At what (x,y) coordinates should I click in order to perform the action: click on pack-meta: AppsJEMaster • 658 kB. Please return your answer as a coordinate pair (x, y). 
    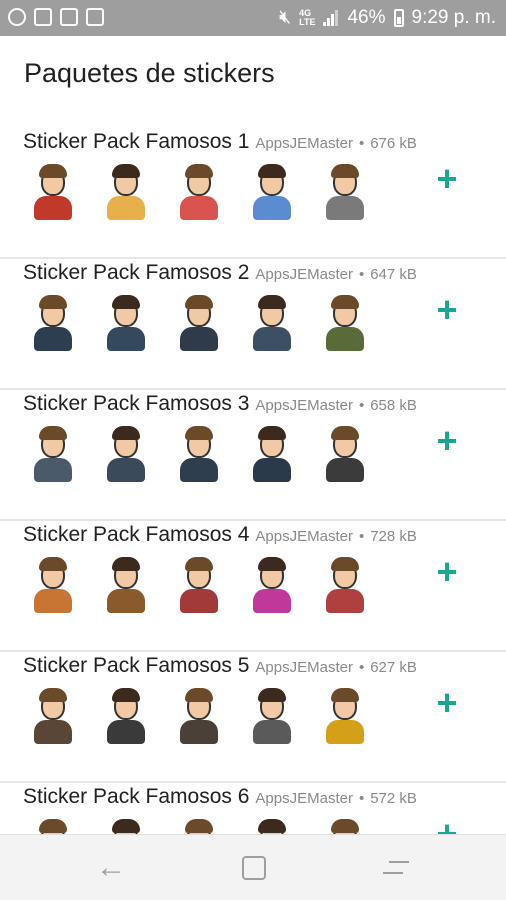
    Looking at the image, I should click on (336, 405).